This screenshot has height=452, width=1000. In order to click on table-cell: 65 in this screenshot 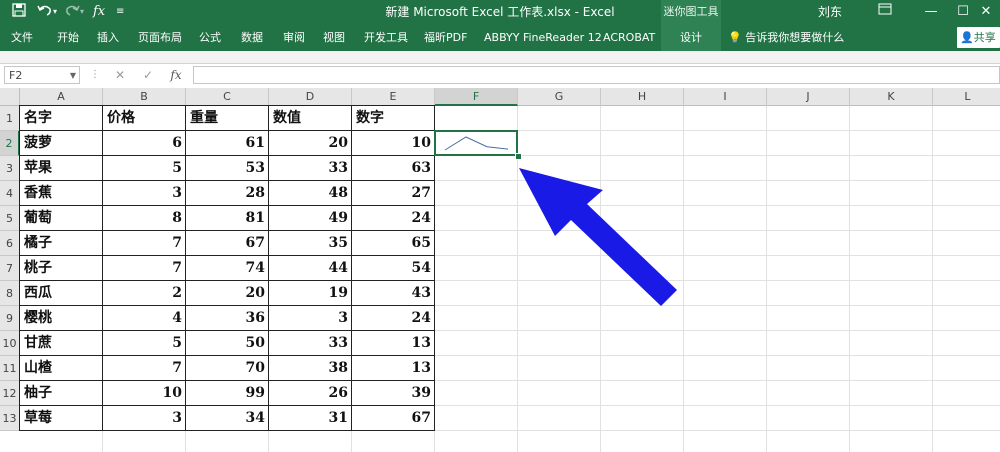, I will do `click(393, 243)`.